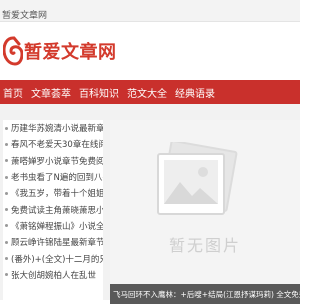 The image size is (320, 304). What do you see at coordinates (204, 245) in the screenshot?
I see `placeholder-text: 暂无图片` at bounding box center [204, 245].